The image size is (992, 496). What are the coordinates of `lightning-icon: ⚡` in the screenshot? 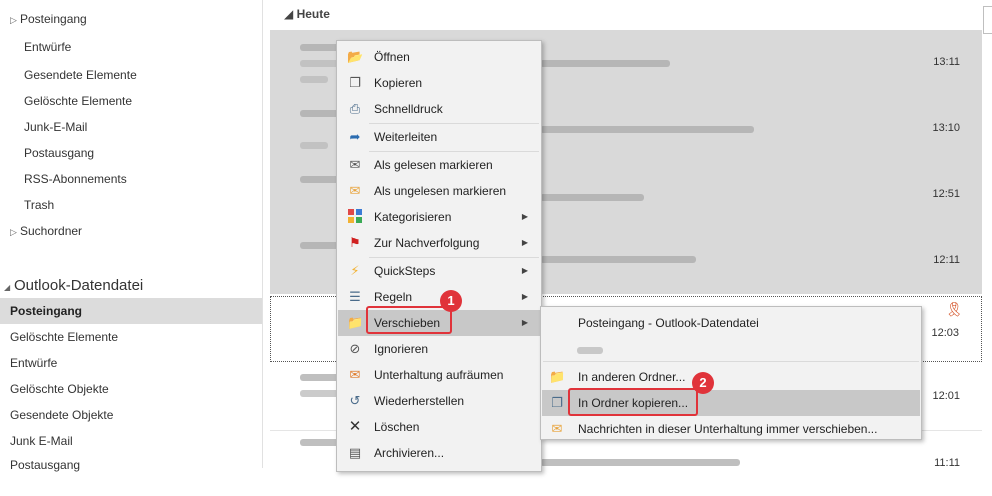 It's located at (355, 270).